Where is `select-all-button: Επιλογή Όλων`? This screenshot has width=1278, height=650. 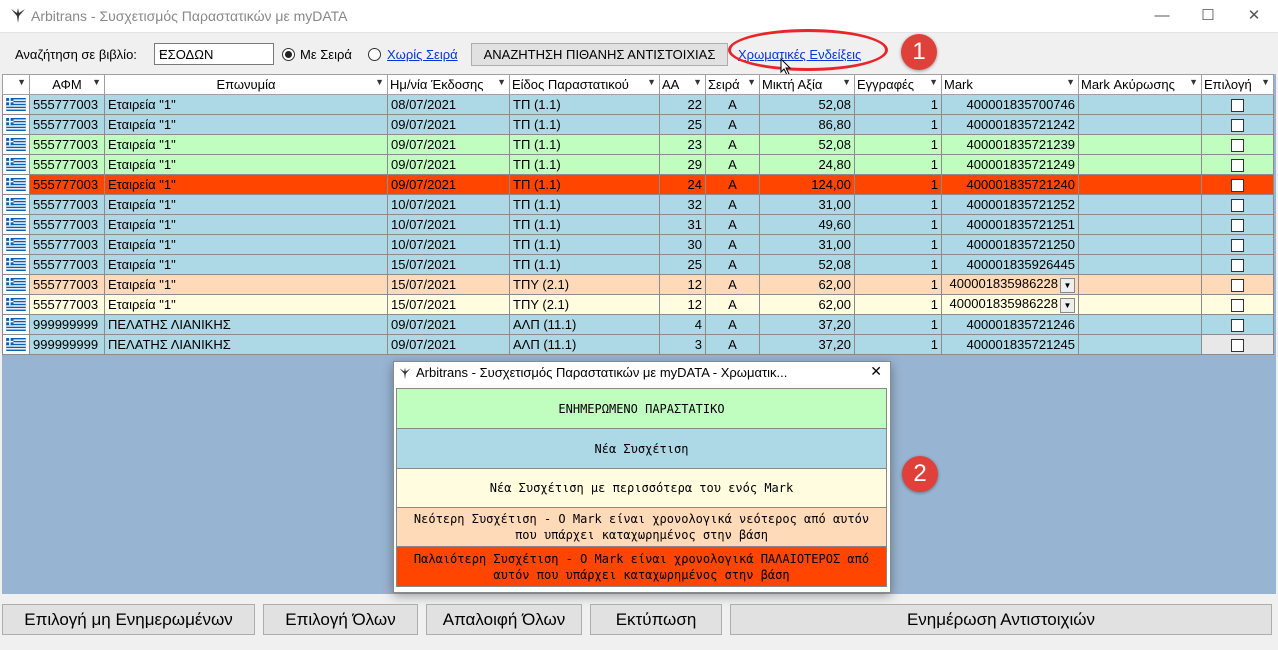
select-all-button: Επιλογή Όλων is located at coordinates (340, 619).